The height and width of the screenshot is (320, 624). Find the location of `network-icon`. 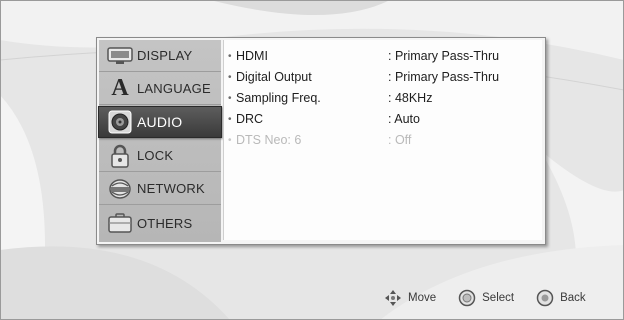

network-icon is located at coordinates (120, 189).